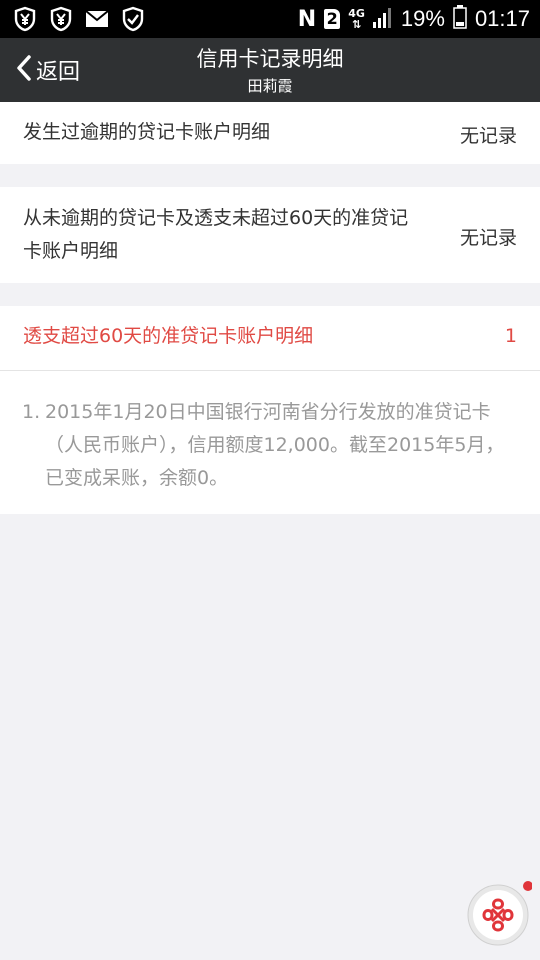  What do you see at coordinates (97, 19) in the screenshot?
I see `mail-icon` at bounding box center [97, 19].